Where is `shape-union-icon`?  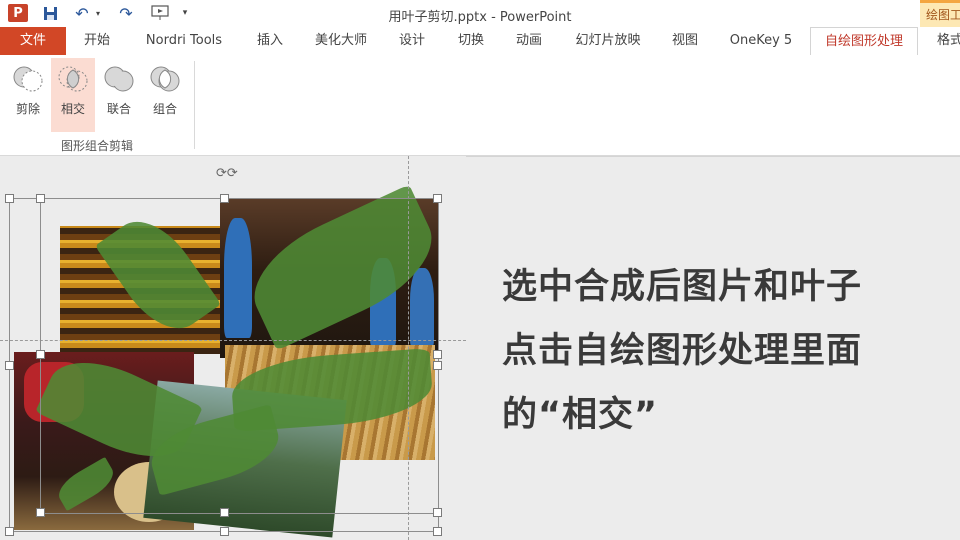 shape-union-icon is located at coordinates (119, 79).